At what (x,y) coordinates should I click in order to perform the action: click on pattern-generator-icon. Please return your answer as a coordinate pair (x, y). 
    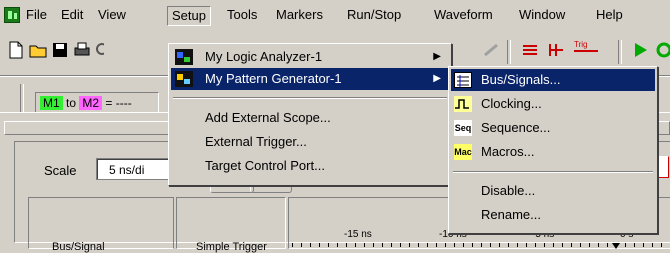
    Looking at the image, I should click on (184, 79).